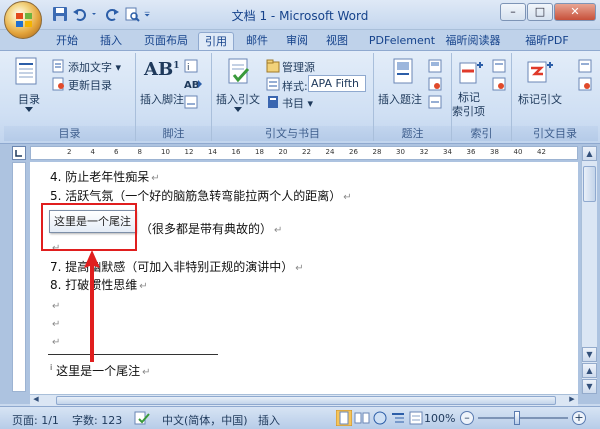 This screenshot has height=429, width=600. What do you see at coordinates (499, 66) in the screenshot?
I see `insert-index-icon` at bounding box center [499, 66].